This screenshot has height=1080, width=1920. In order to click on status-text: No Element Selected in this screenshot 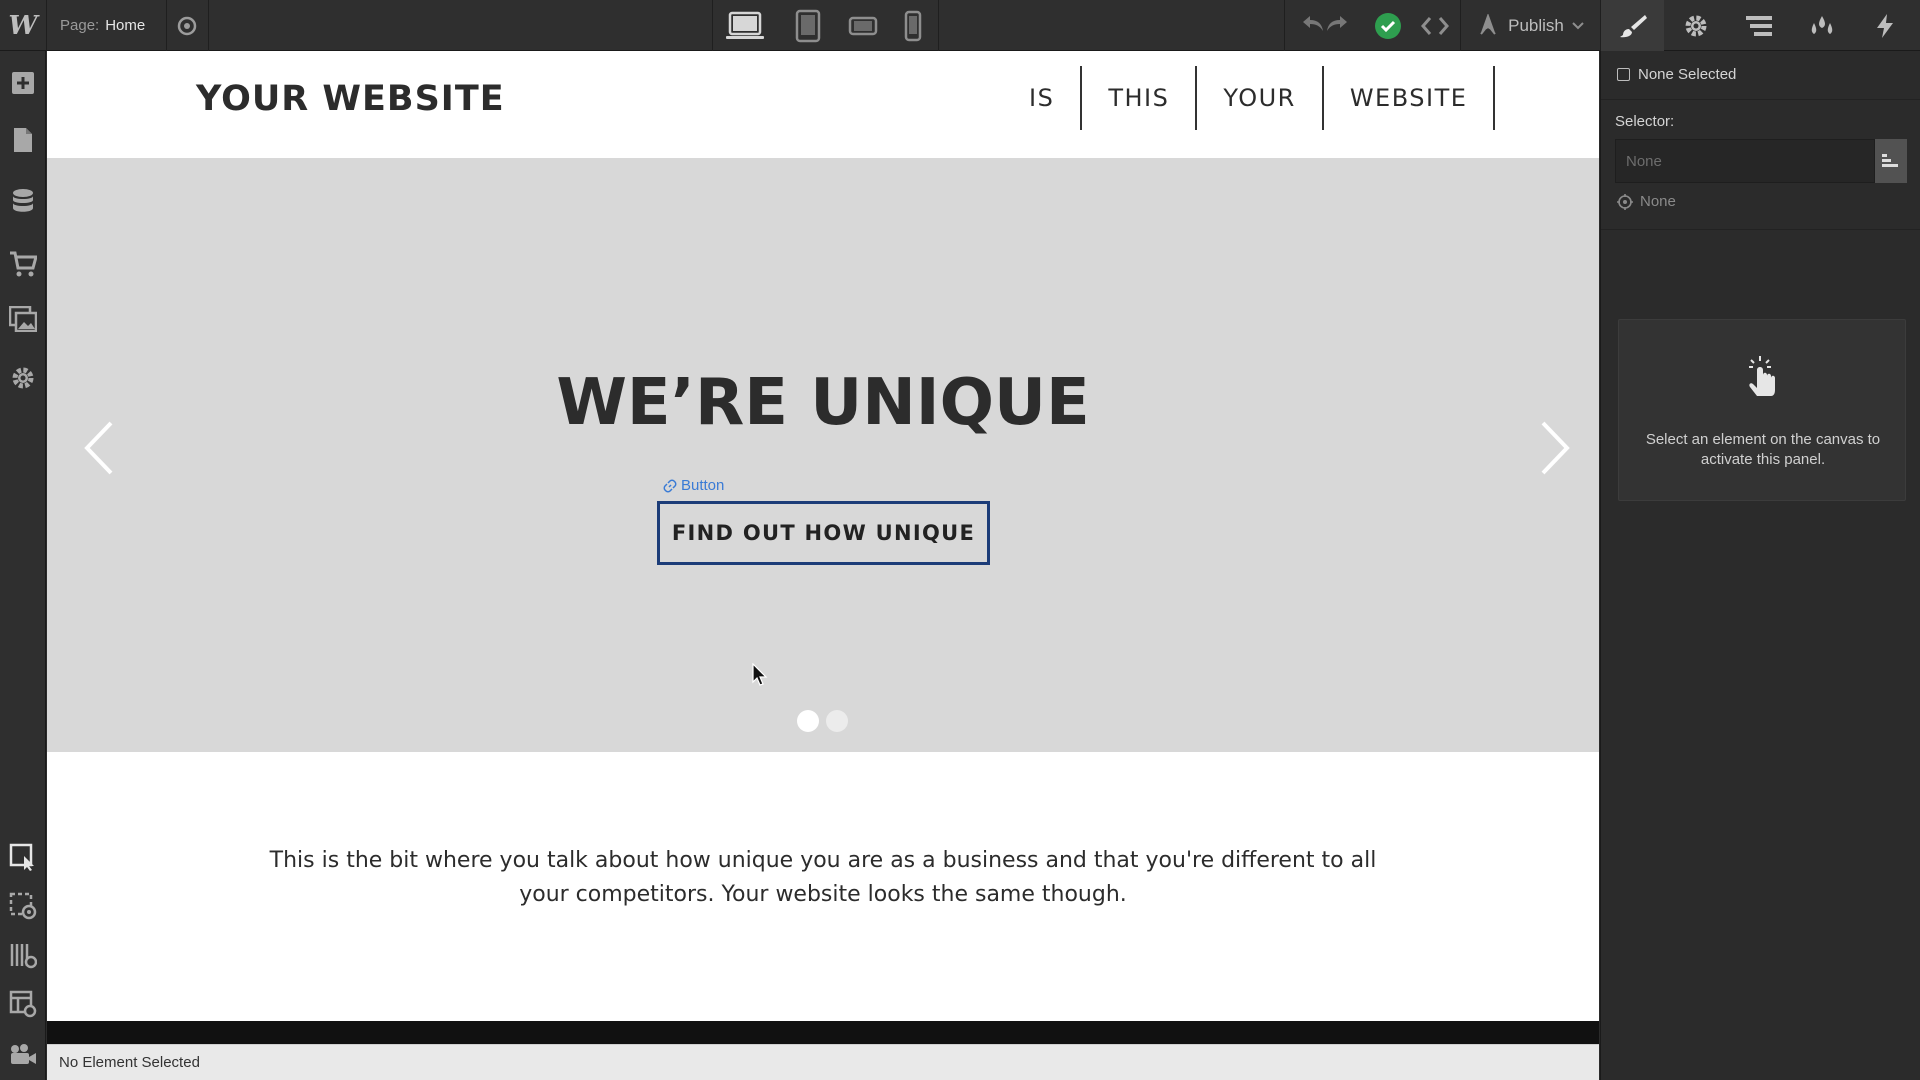, I will do `click(129, 1062)`.